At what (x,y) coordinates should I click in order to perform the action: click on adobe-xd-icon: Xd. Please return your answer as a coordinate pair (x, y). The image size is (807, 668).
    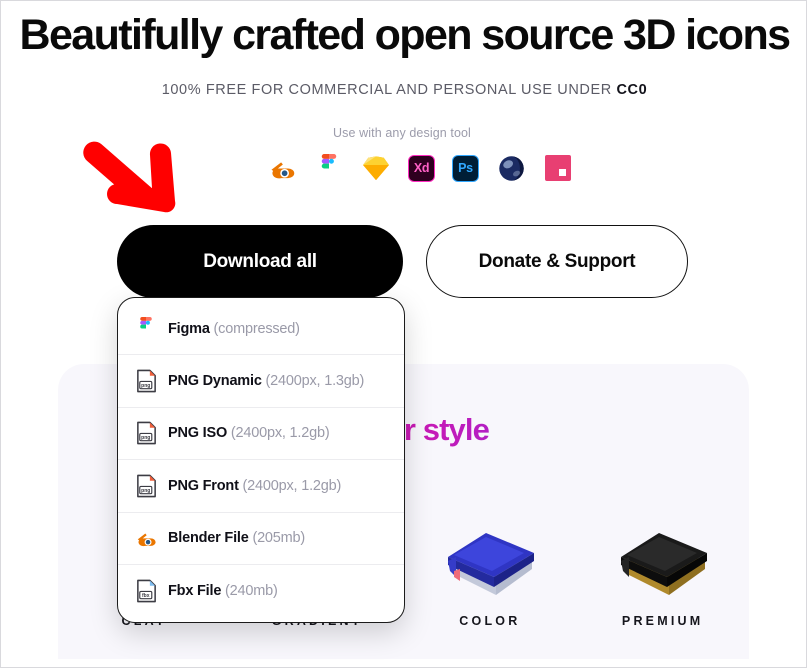
    Looking at the image, I should click on (421, 168).